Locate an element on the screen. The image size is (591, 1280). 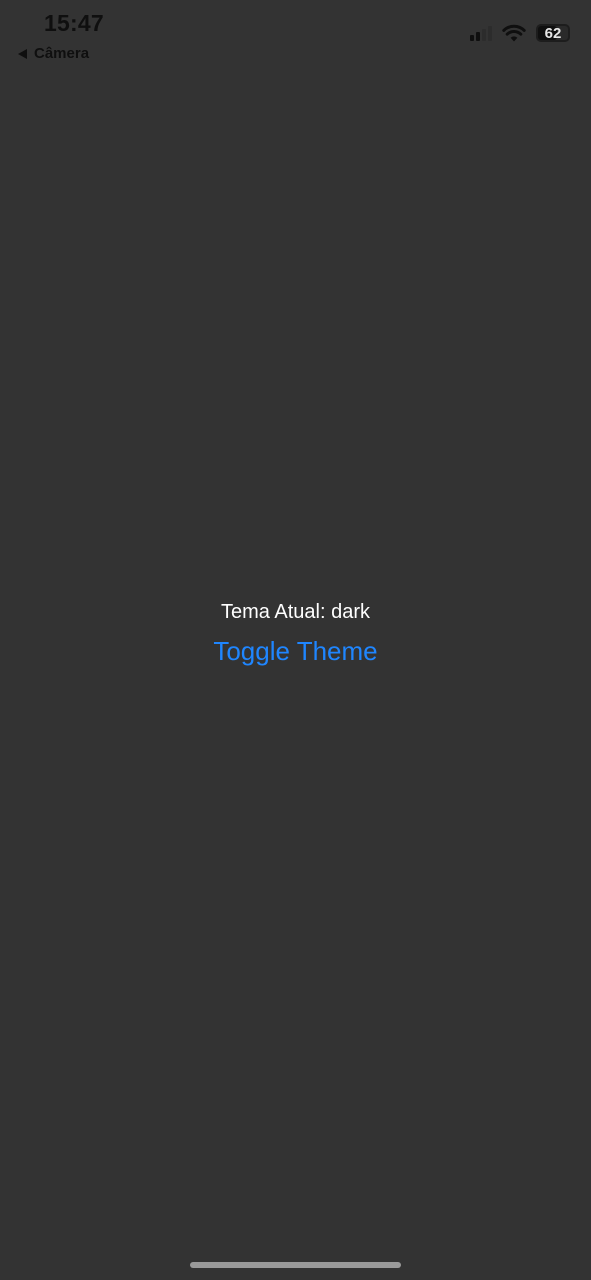
status-icons: 62 is located at coordinates (520, 33).